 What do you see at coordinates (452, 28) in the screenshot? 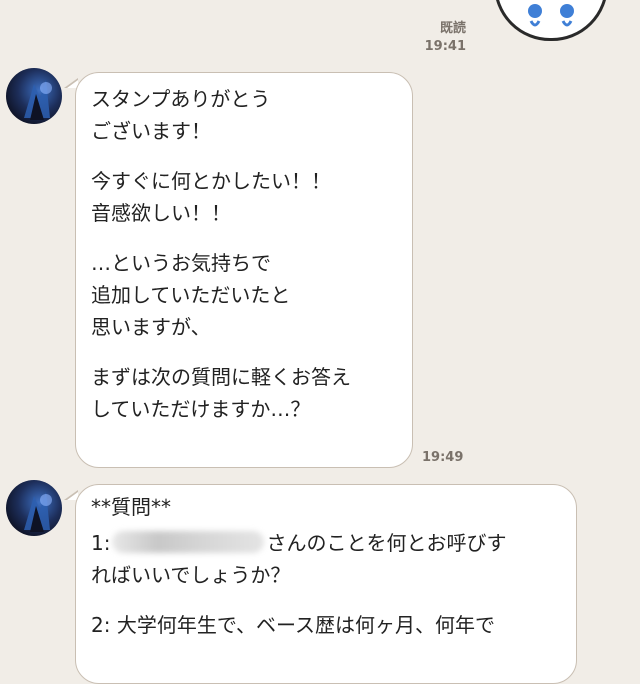
I see `read-receipt: 既読` at bounding box center [452, 28].